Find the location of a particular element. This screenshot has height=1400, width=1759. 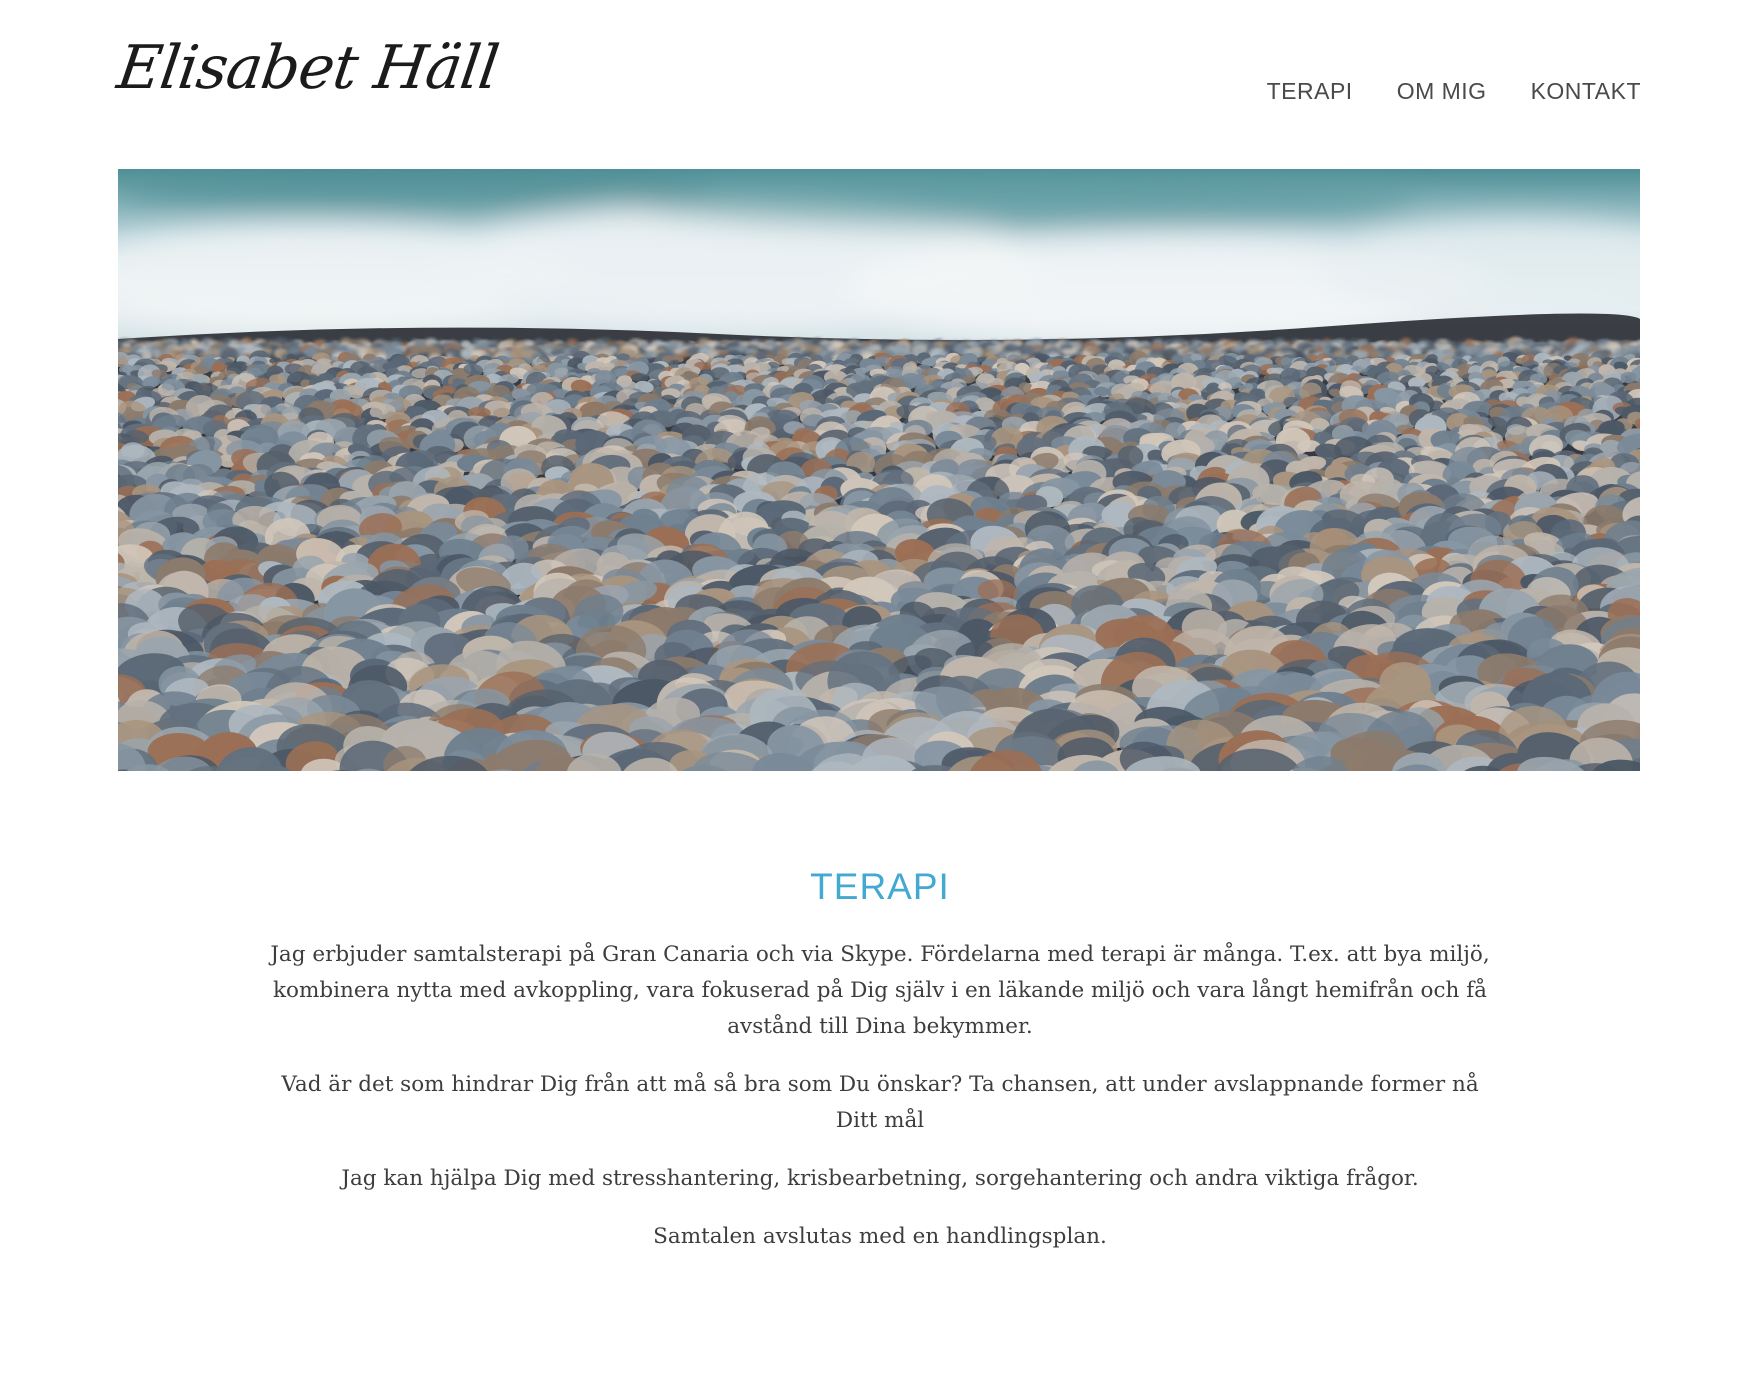

pebble is located at coordinates (1628, 377).